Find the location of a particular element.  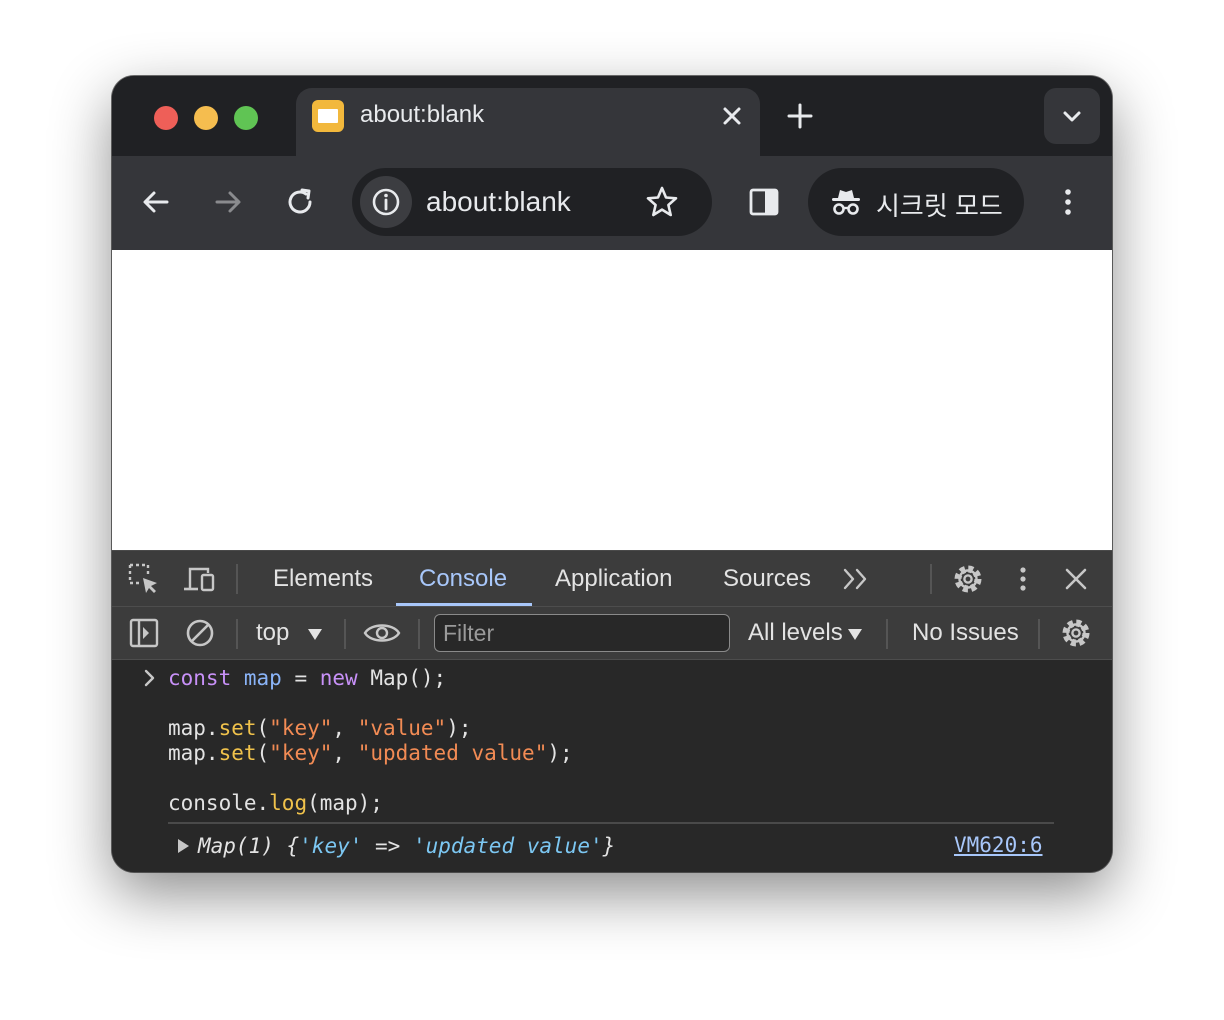

more-menu-icon is located at coordinates (1068, 202).